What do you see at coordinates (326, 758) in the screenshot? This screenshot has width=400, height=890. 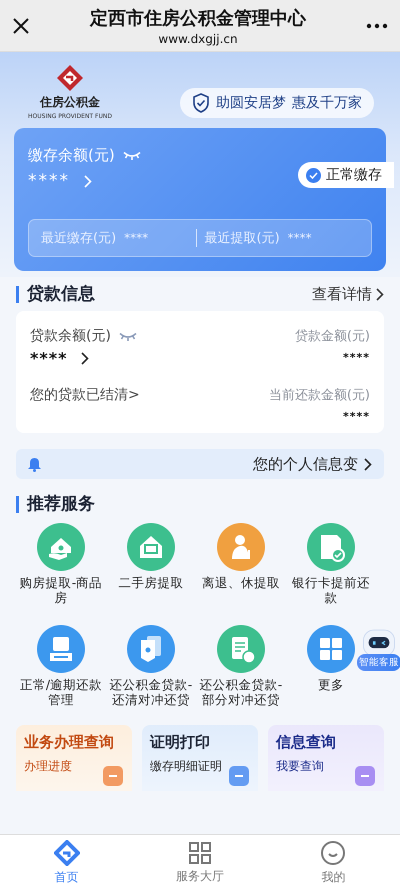 I see `quick-card: 信息查询 我要查询` at bounding box center [326, 758].